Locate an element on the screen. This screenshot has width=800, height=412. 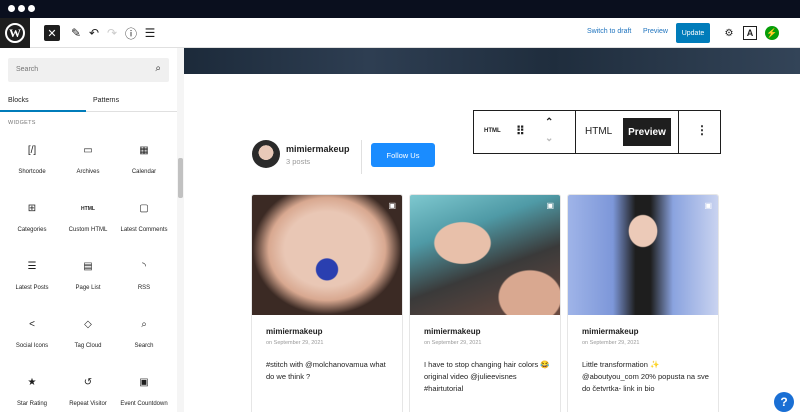
undo-icon: ↶ is located at coordinates (94, 33).